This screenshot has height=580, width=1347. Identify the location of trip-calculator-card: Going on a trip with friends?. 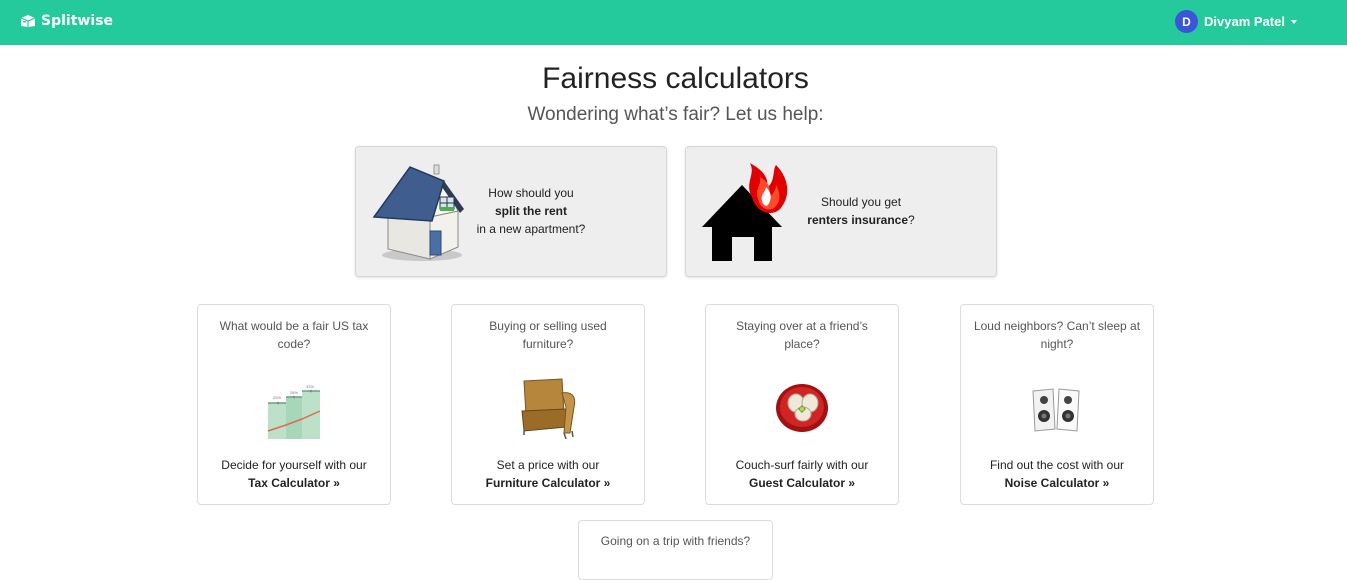
(675, 550).